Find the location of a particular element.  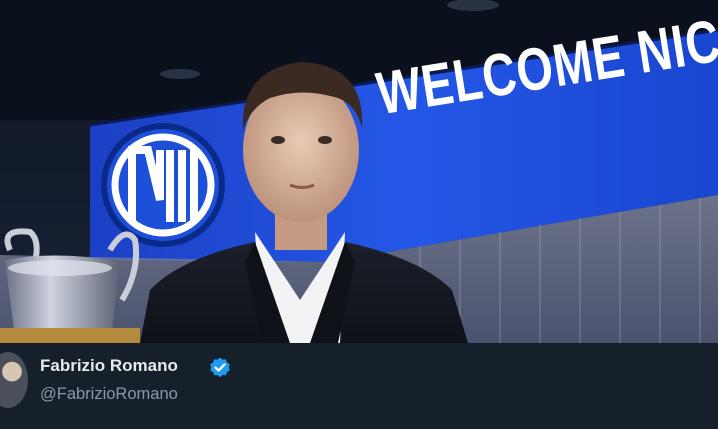

verified-badge-icon is located at coordinates (220, 367).